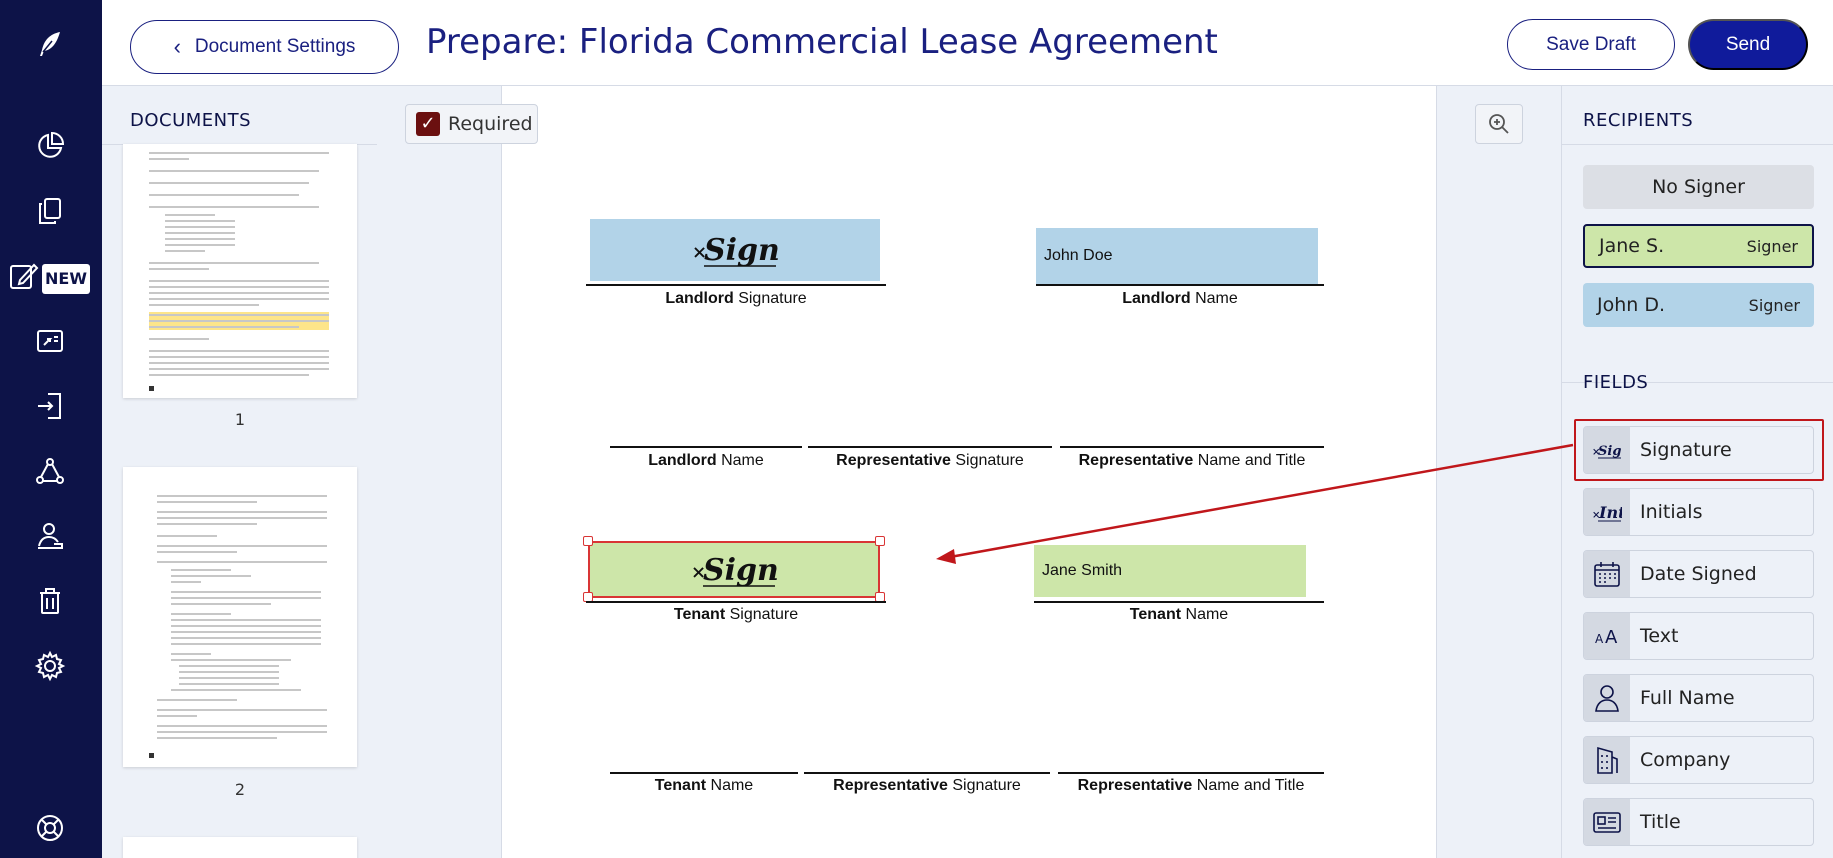 This screenshot has width=1833, height=858. I want to click on chevron-left-icon: ‹, so click(177, 46).